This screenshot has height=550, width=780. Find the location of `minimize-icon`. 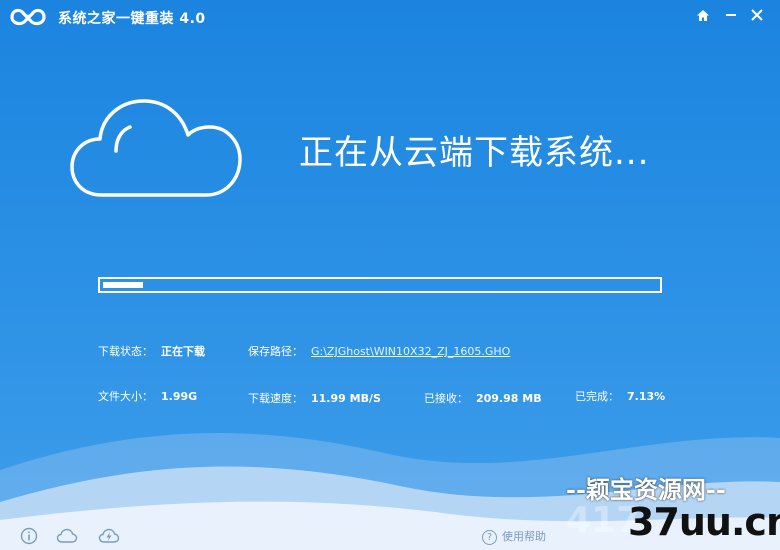

minimize-icon is located at coordinates (731, 15).